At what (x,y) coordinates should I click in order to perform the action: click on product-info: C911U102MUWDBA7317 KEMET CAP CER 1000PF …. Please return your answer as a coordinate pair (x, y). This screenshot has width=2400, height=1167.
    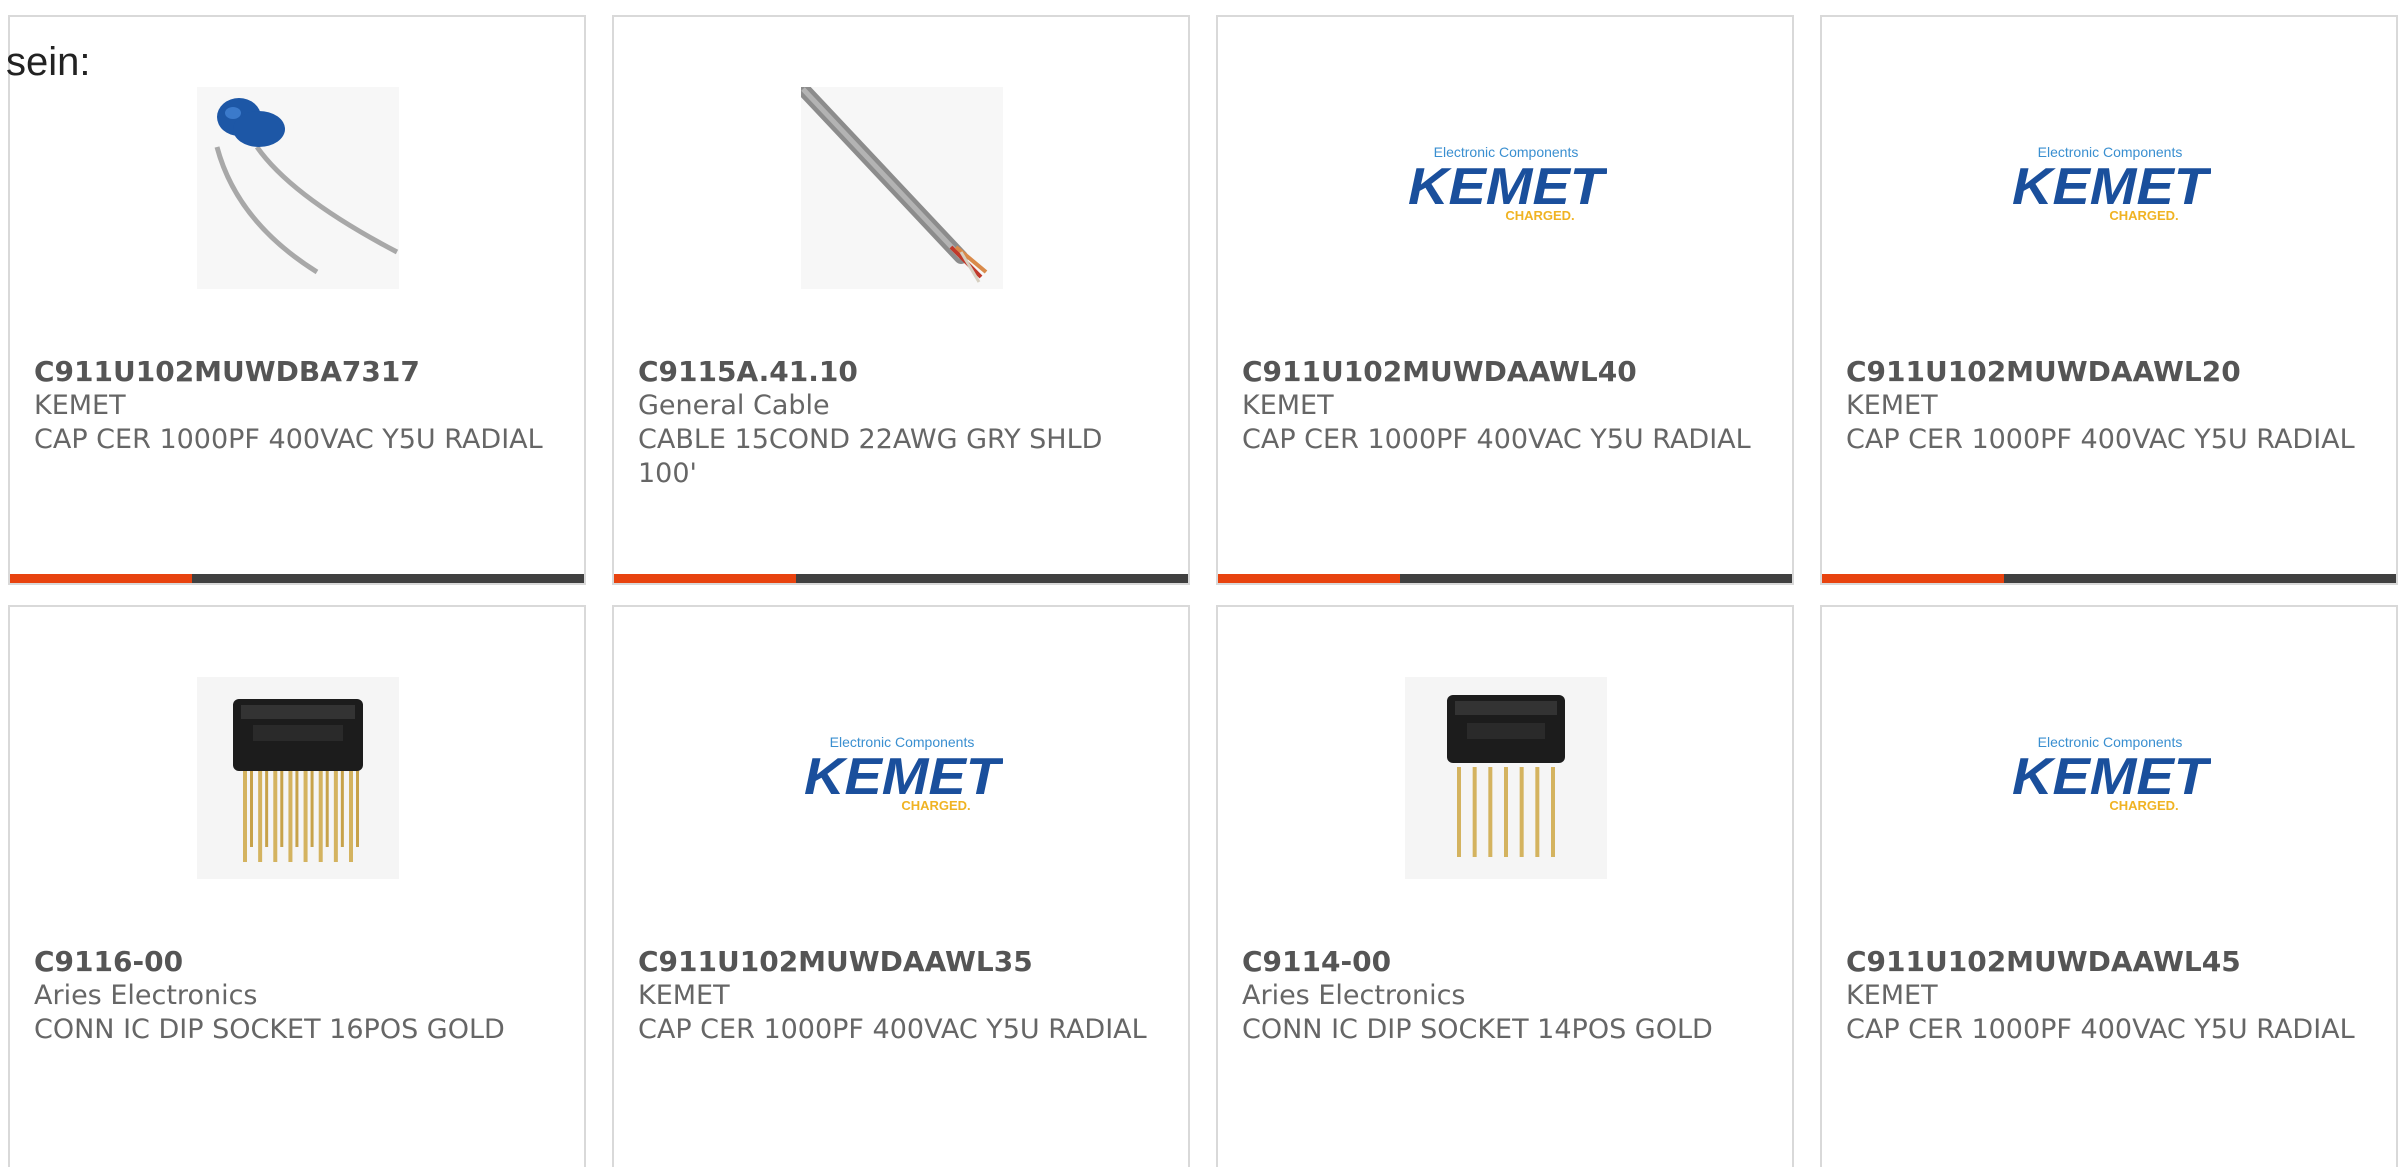
    Looking at the image, I should click on (294, 406).